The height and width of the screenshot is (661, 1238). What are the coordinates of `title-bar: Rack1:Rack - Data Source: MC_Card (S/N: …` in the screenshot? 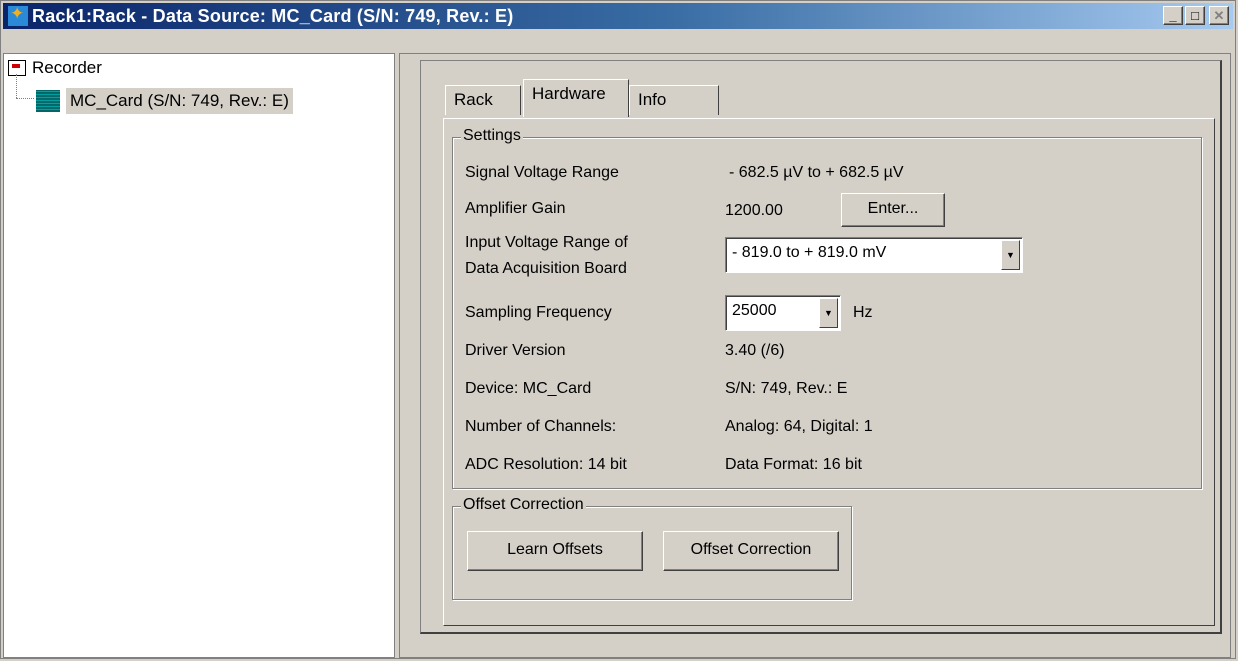 It's located at (618, 16).